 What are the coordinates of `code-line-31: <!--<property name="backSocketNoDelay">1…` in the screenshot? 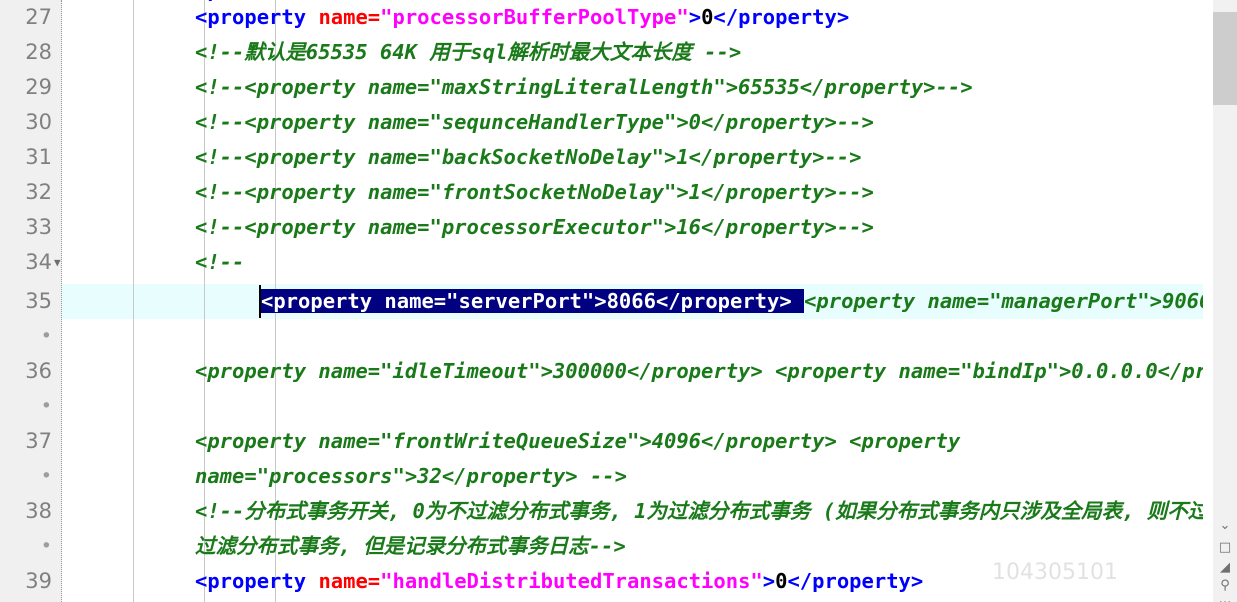 It's located at (528, 157).